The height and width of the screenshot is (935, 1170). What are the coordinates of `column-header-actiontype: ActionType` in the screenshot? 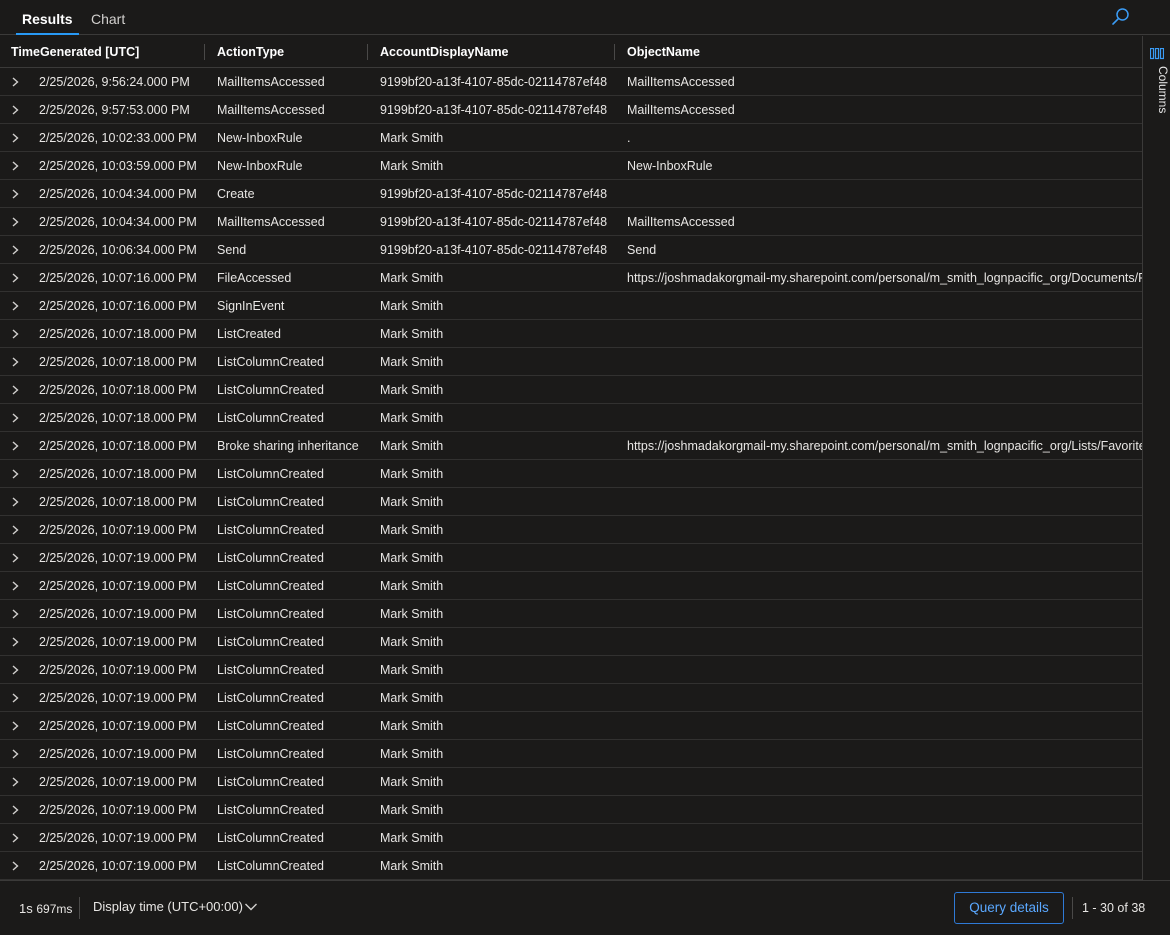 It's located at (250, 52).